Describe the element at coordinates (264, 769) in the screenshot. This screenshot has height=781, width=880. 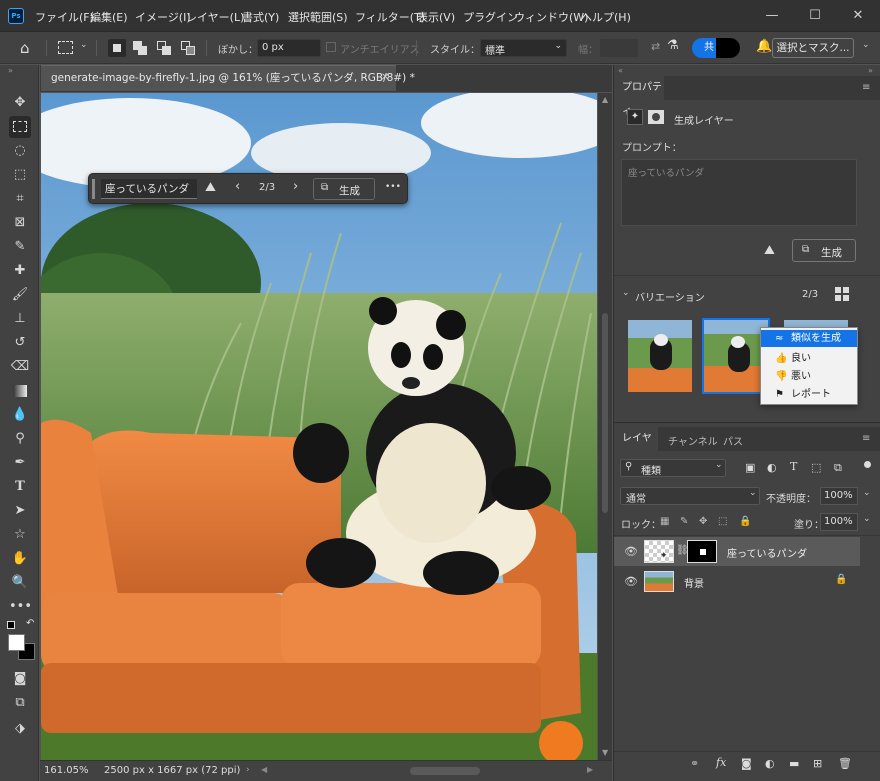
I see `scroll-left-icon: ◀` at that location.